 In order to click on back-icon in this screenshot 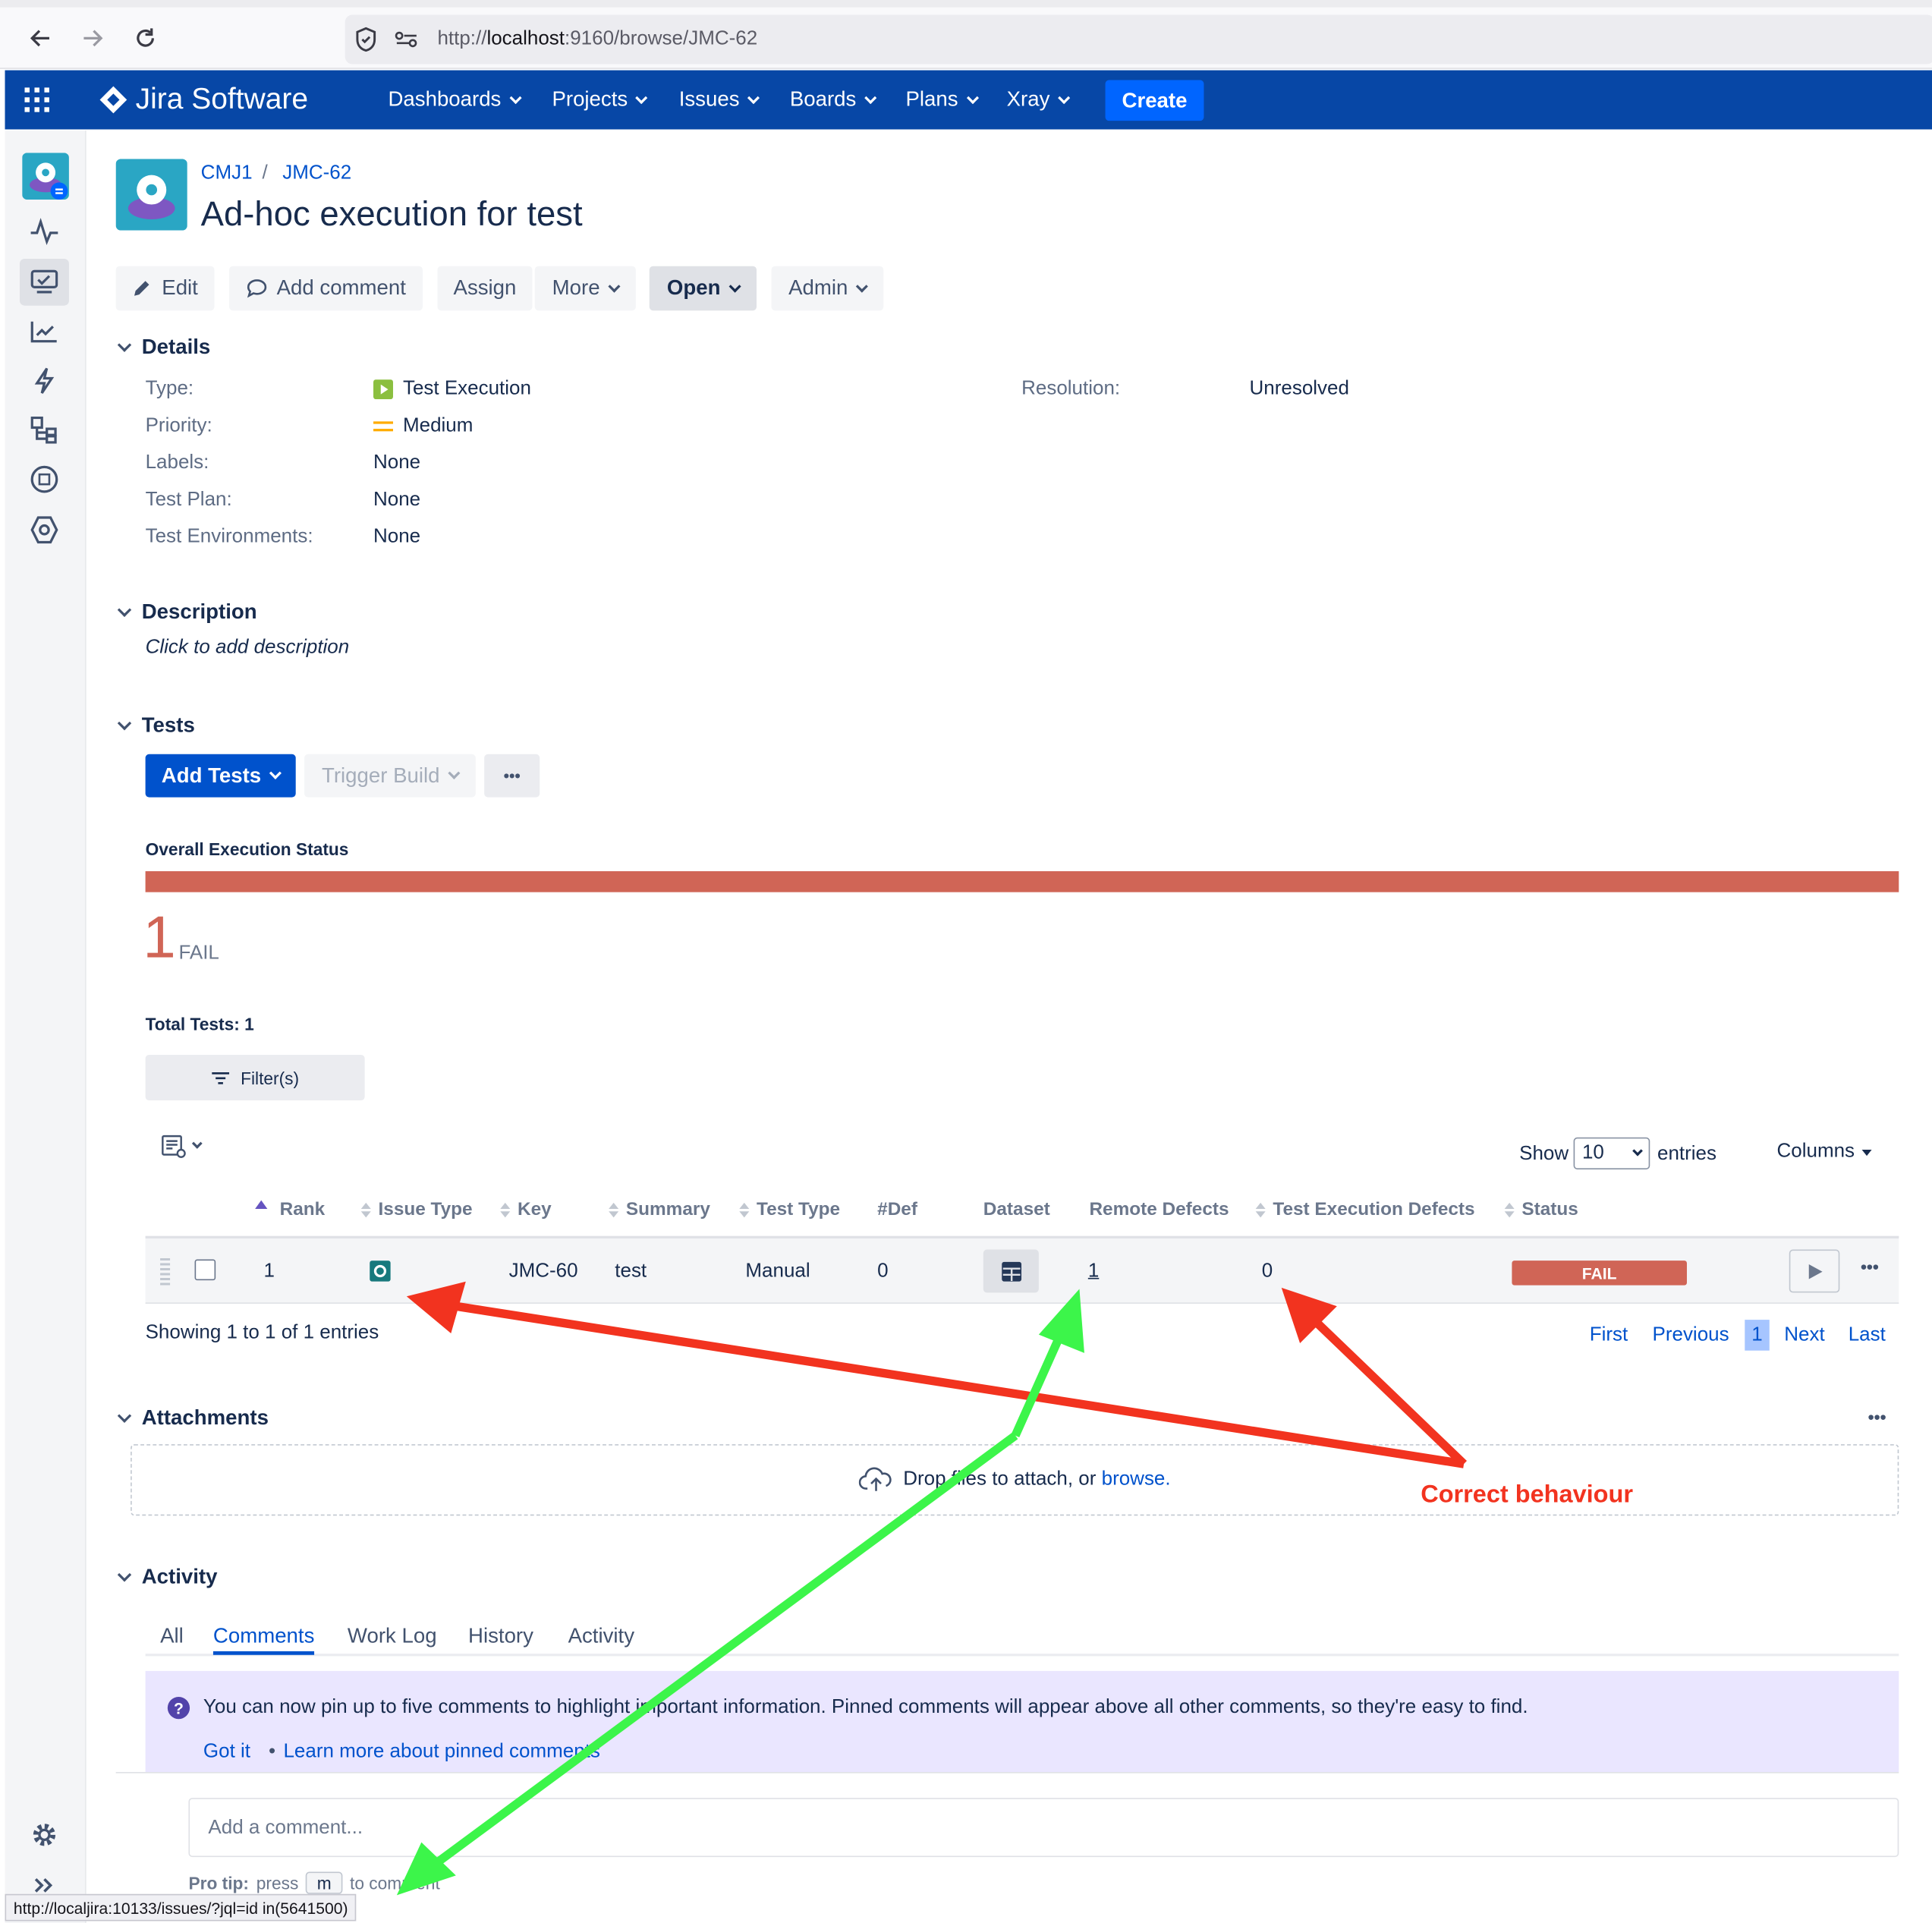, I will do `click(40, 38)`.